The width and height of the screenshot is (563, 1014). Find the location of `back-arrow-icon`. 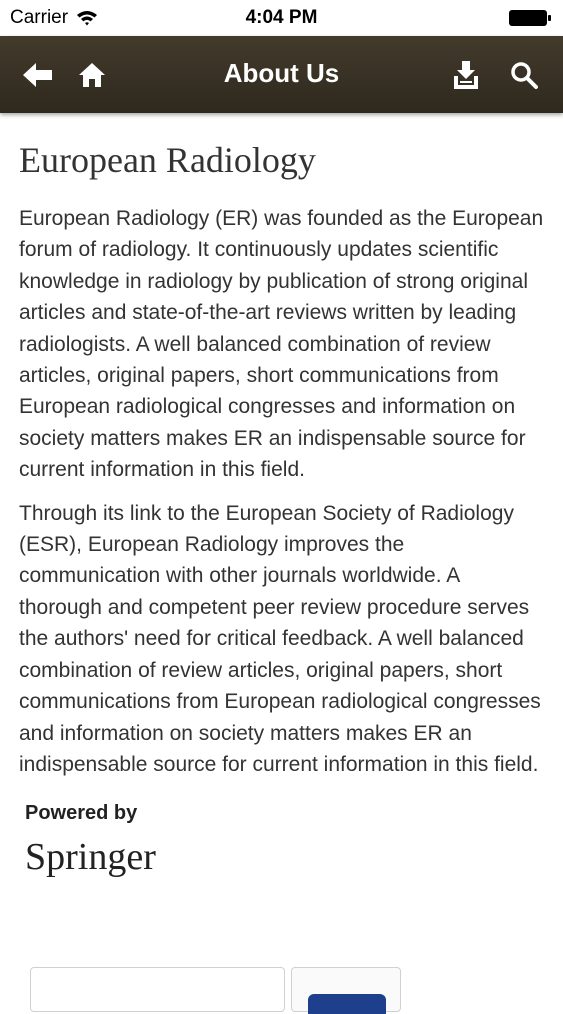

back-arrow-icon is located at coordinates (37, 74).